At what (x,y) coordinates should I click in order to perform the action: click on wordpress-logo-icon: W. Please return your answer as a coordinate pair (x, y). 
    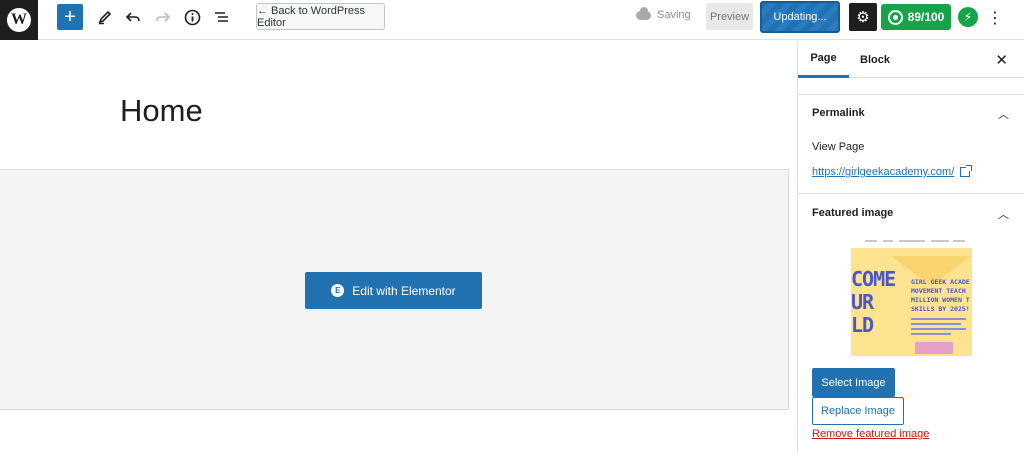
    Looking at the image, I should click on (19, 20).